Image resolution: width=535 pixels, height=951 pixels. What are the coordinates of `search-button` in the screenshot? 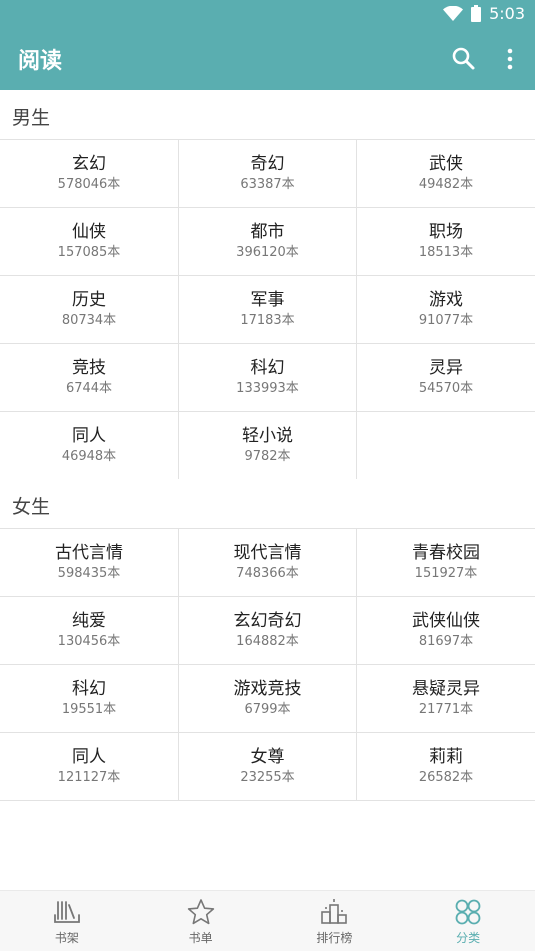 It's located at (464, 59).